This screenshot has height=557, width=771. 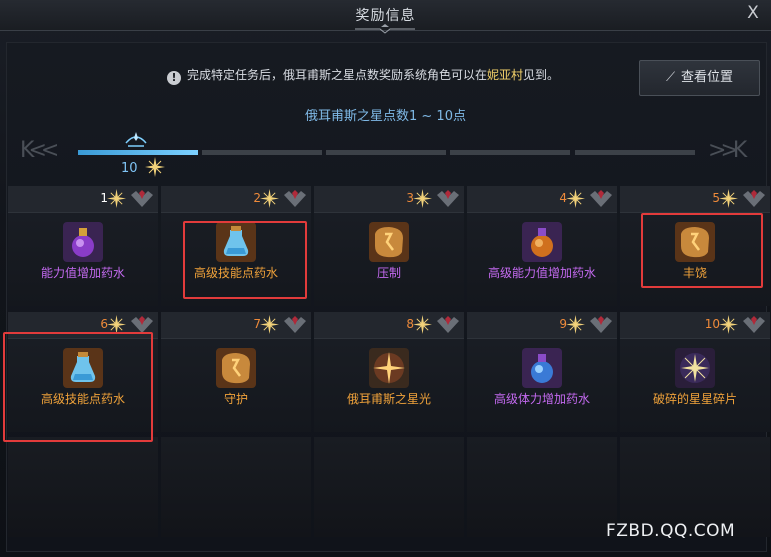 I want to click on reward-cell: 8 俄耳甫斯之星光, so click(x=389, y=372).